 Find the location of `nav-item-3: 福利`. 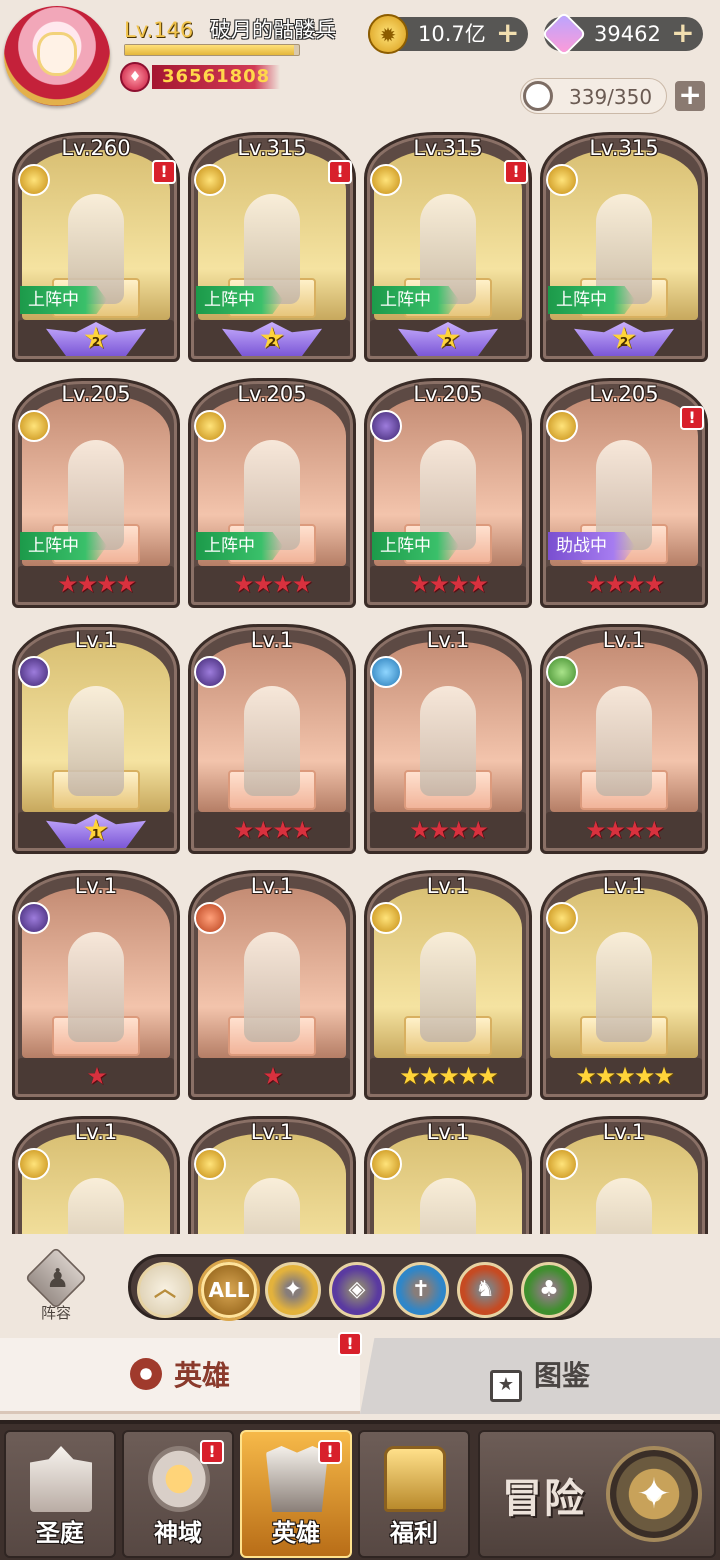

nav-item-3: 福利 is located at coordinates (414, 1494).